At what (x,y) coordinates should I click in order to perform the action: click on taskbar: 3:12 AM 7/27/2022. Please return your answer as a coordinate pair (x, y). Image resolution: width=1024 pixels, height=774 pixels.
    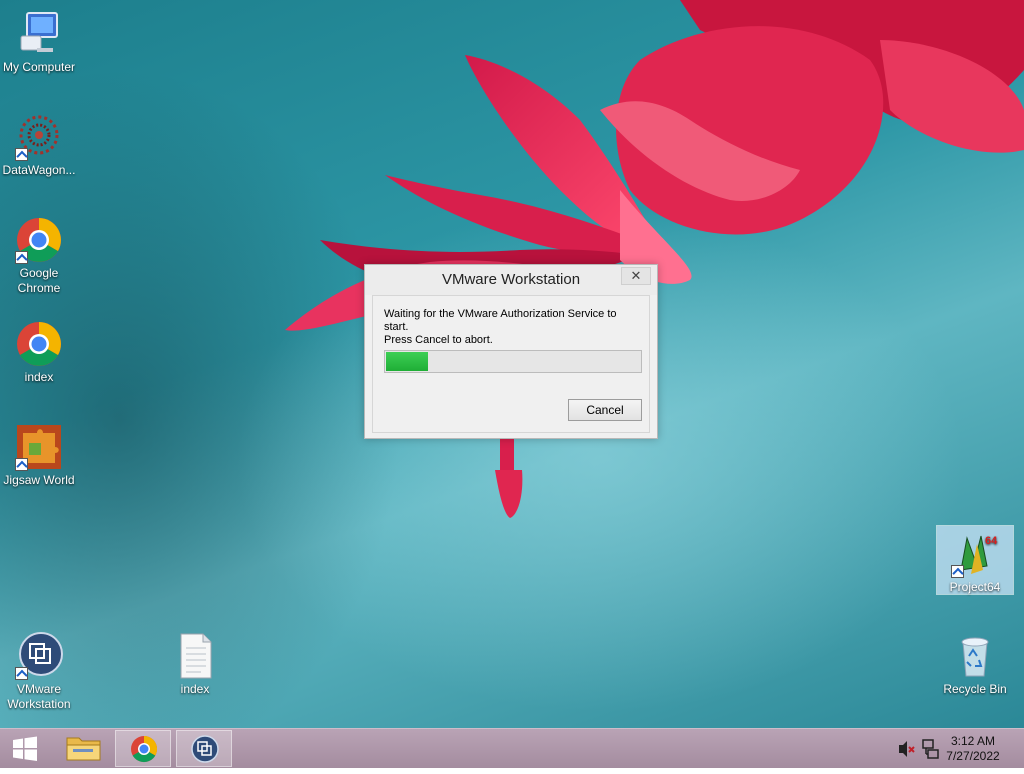
    Looking at the image, I should click on (512, 748).